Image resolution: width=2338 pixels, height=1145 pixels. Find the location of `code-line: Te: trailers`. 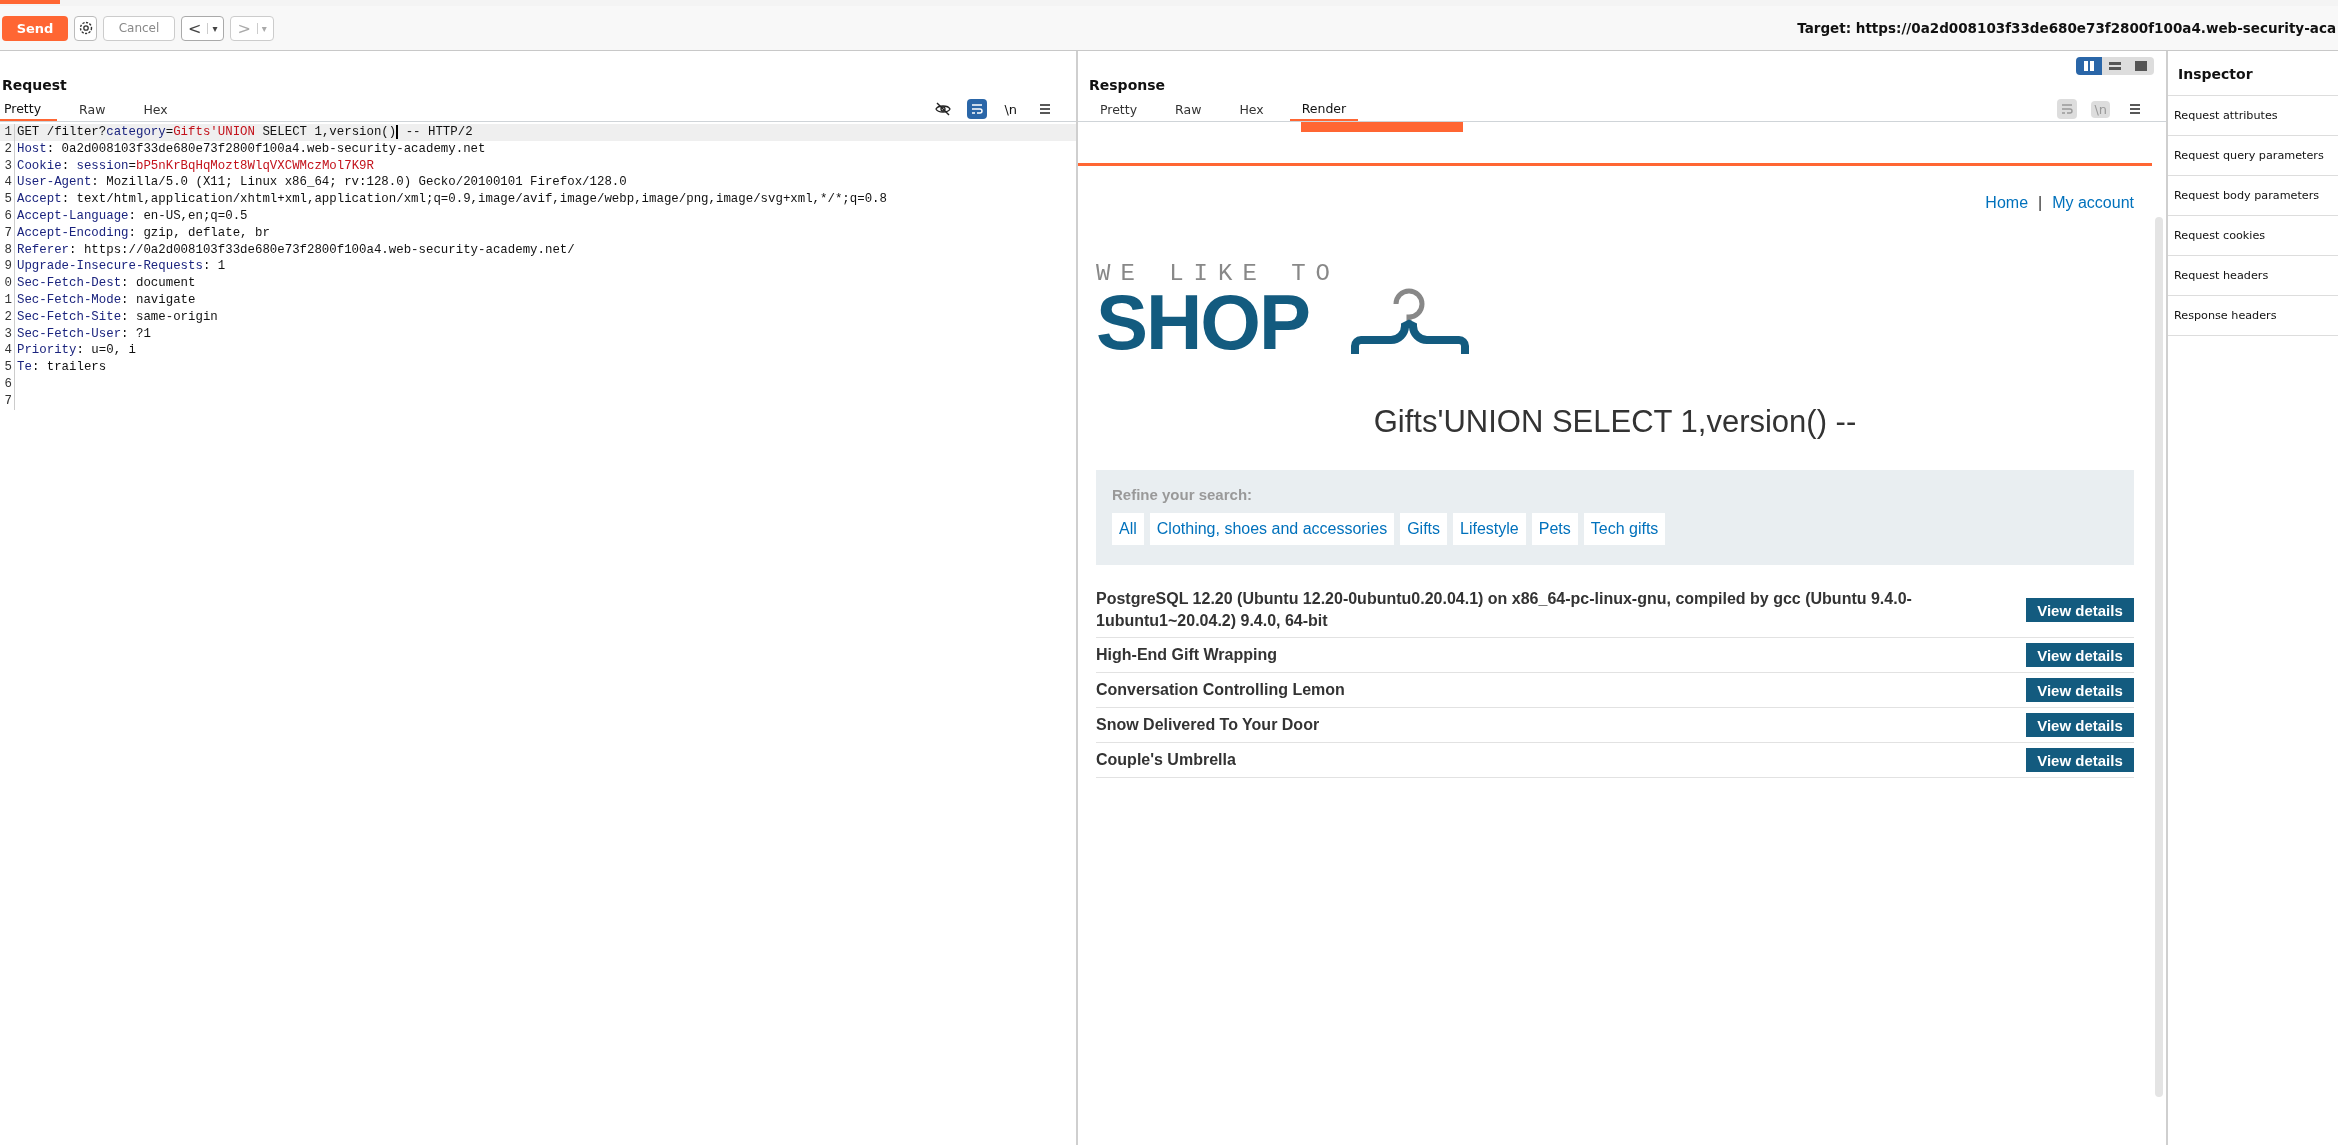

code-line: Te: trailers is located at coordinates (62, 367).